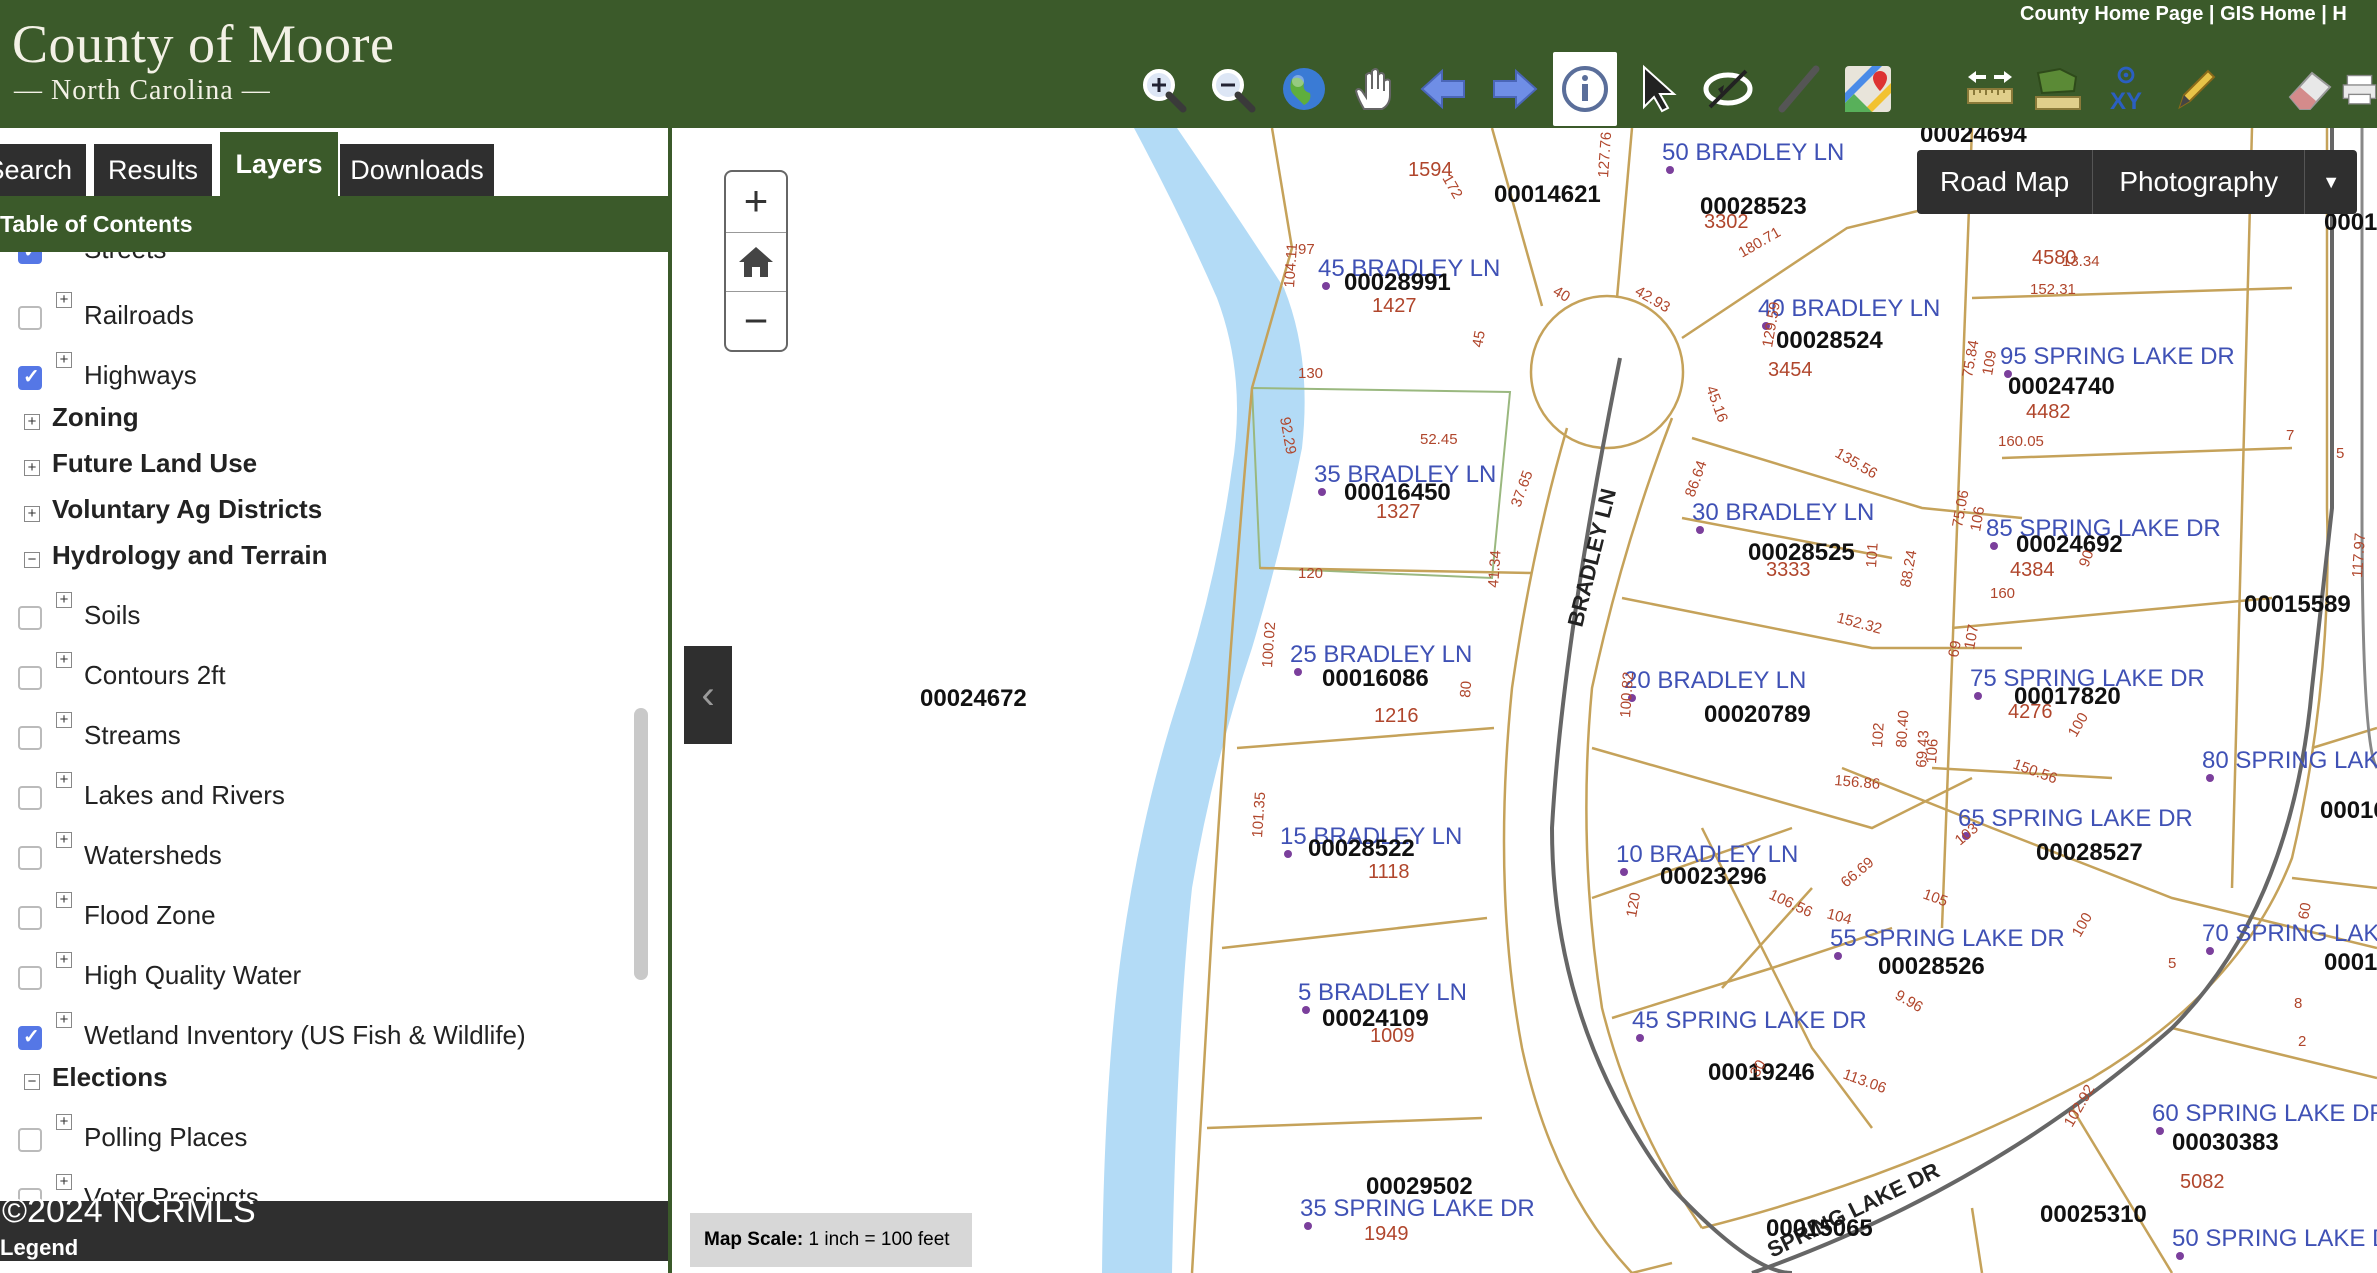  I want to click on identify-tool, so click(1585, 89).